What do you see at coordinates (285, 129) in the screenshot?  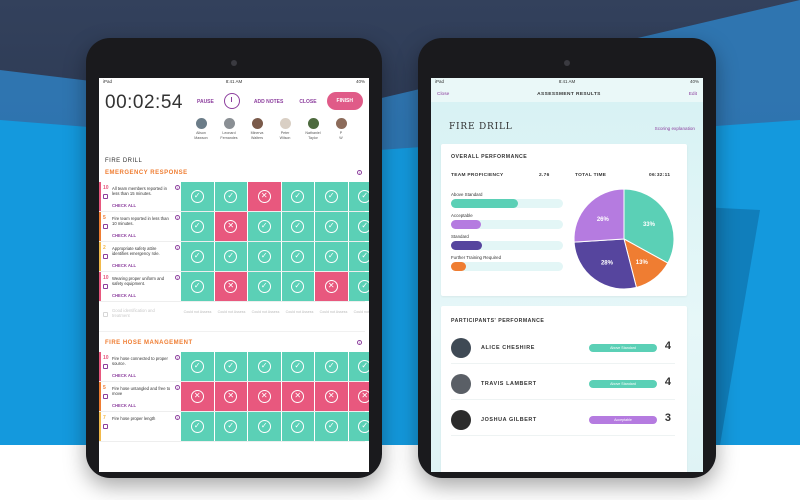 I see `participant-avatar: Peter Wilson` at bounding box center [285, 129].